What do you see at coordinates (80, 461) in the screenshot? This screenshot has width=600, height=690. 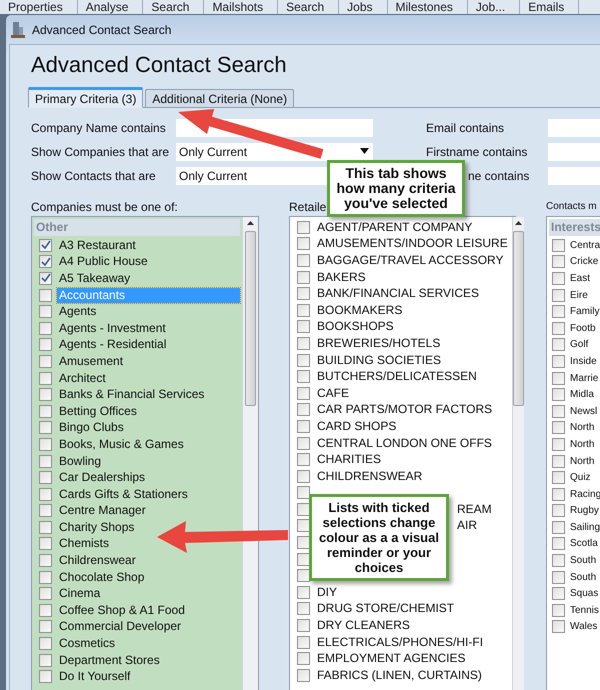 I see `list-item: Bowling` at bounding box center [80, 461].